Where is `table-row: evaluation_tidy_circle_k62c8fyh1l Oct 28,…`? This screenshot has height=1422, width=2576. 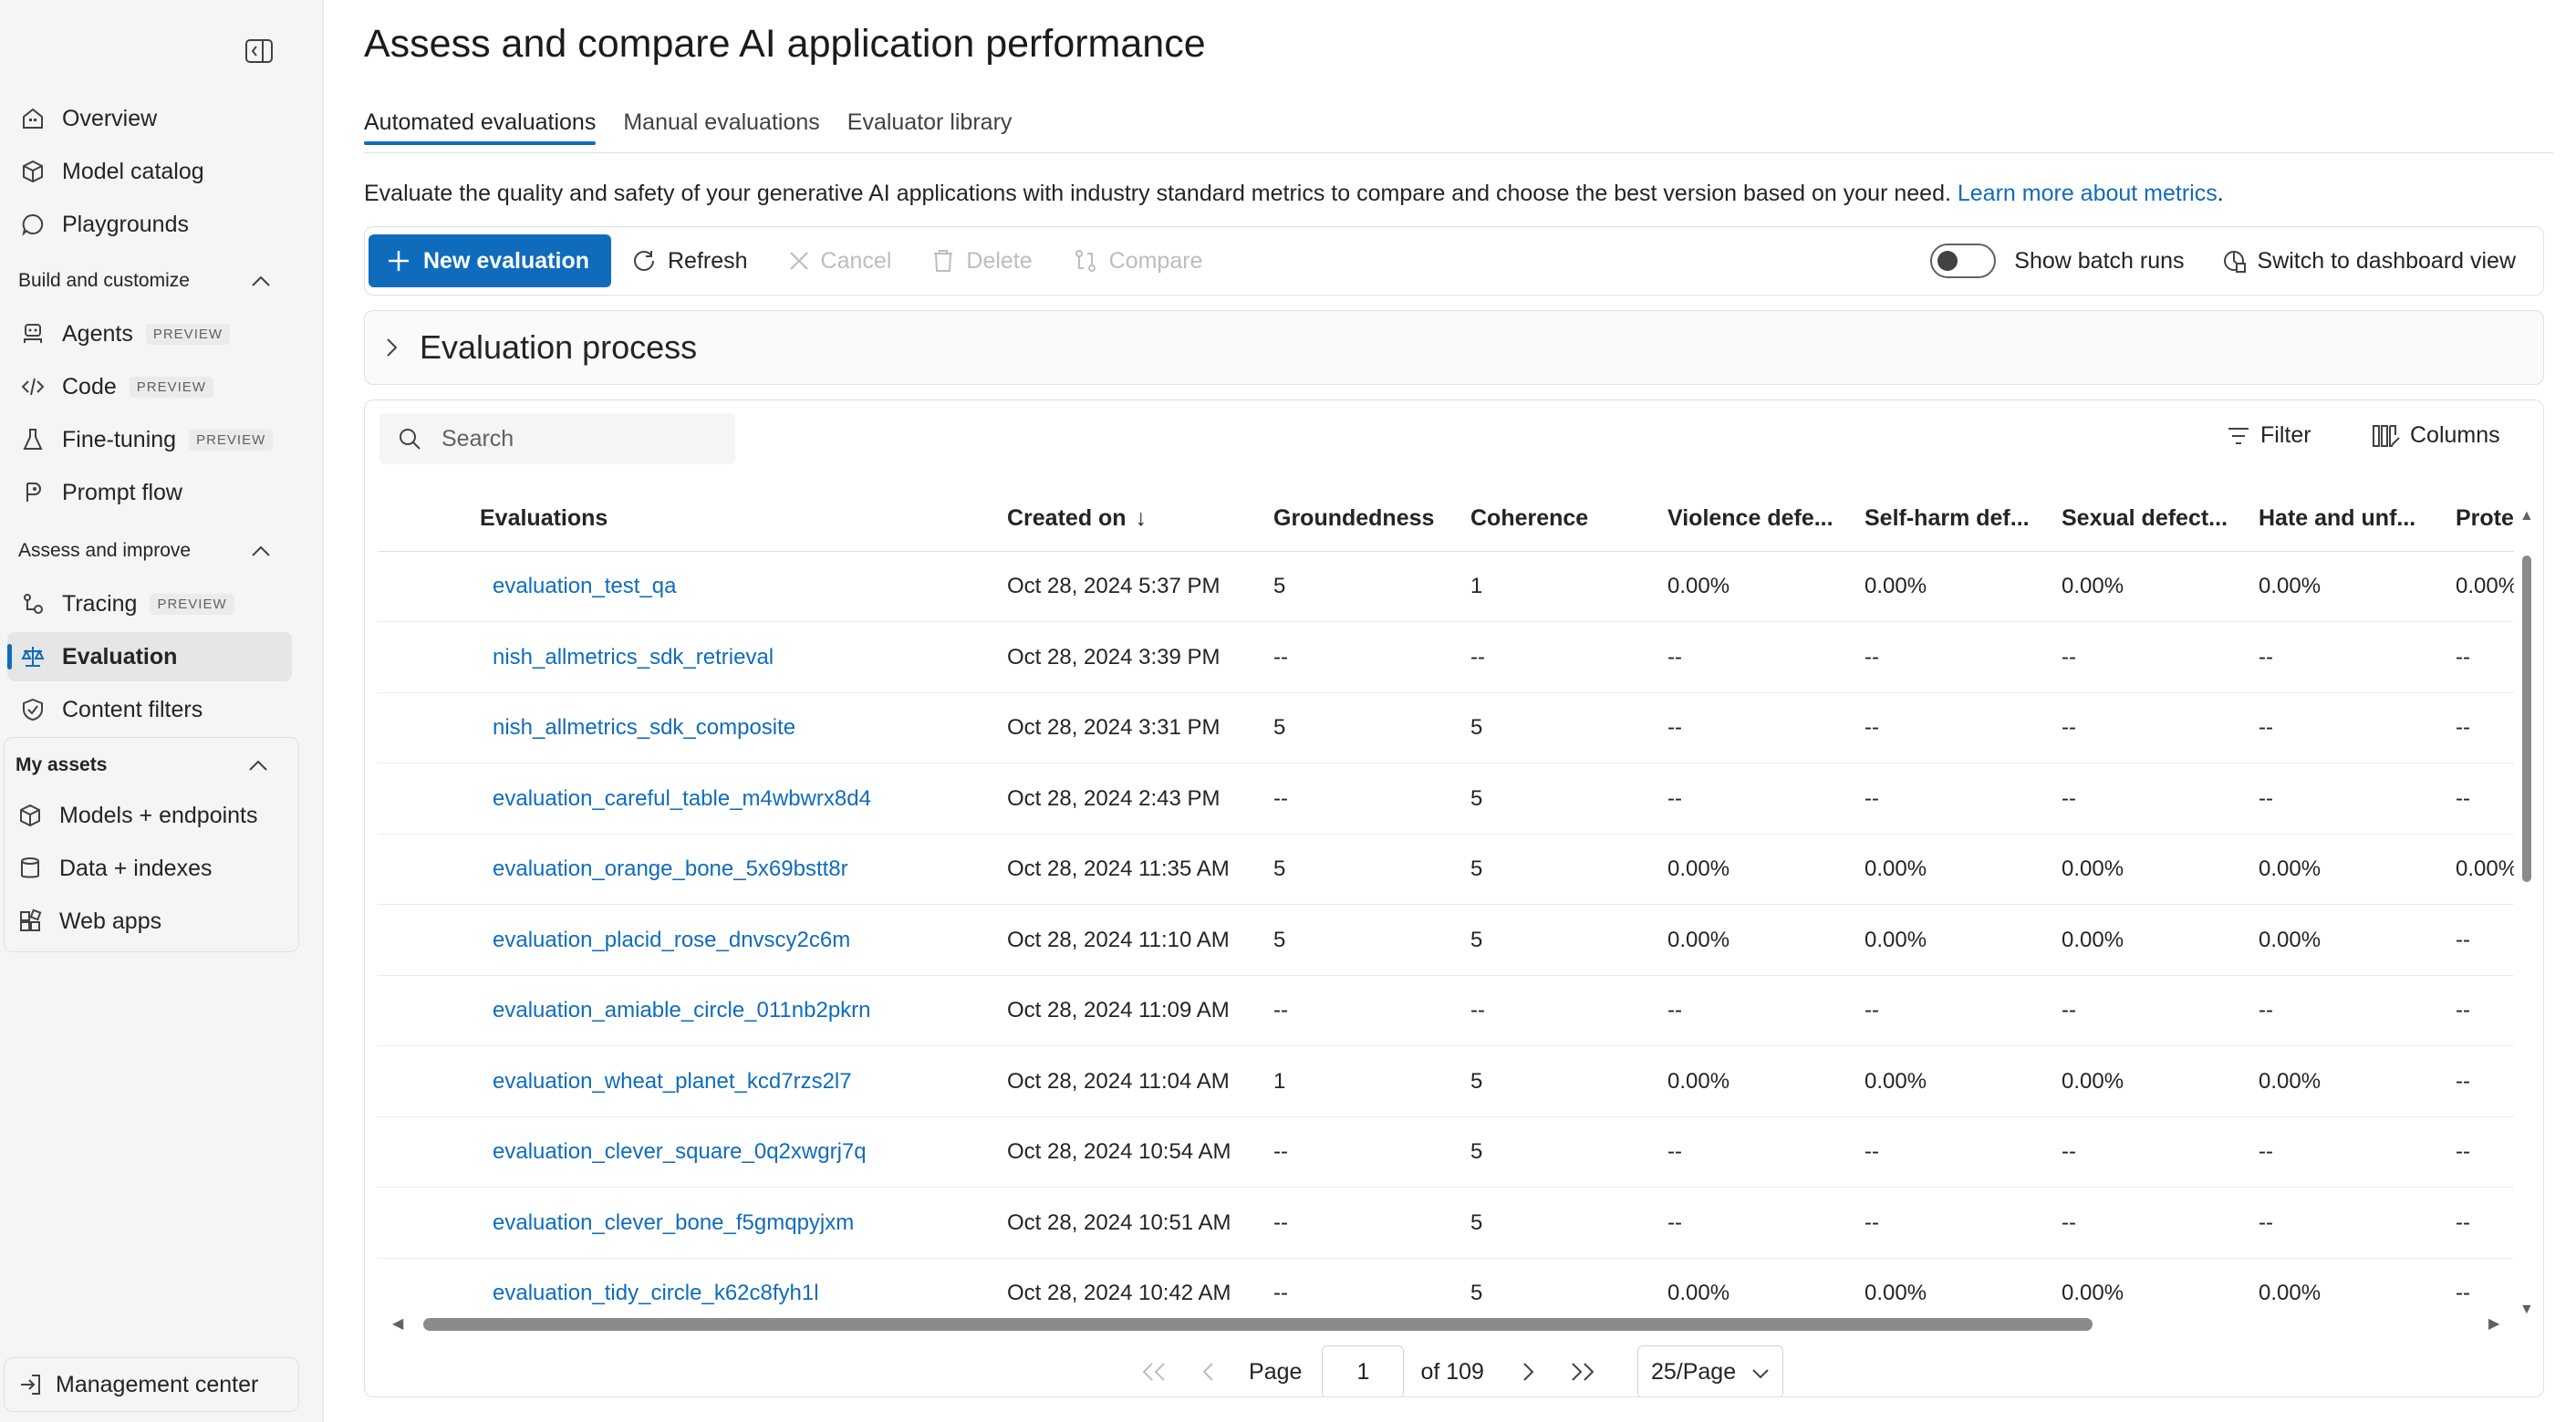 table-row: evaluation_tidy_circle_k62c8fyh1l Oct 28,… is located at coordinates (1446, 1288).